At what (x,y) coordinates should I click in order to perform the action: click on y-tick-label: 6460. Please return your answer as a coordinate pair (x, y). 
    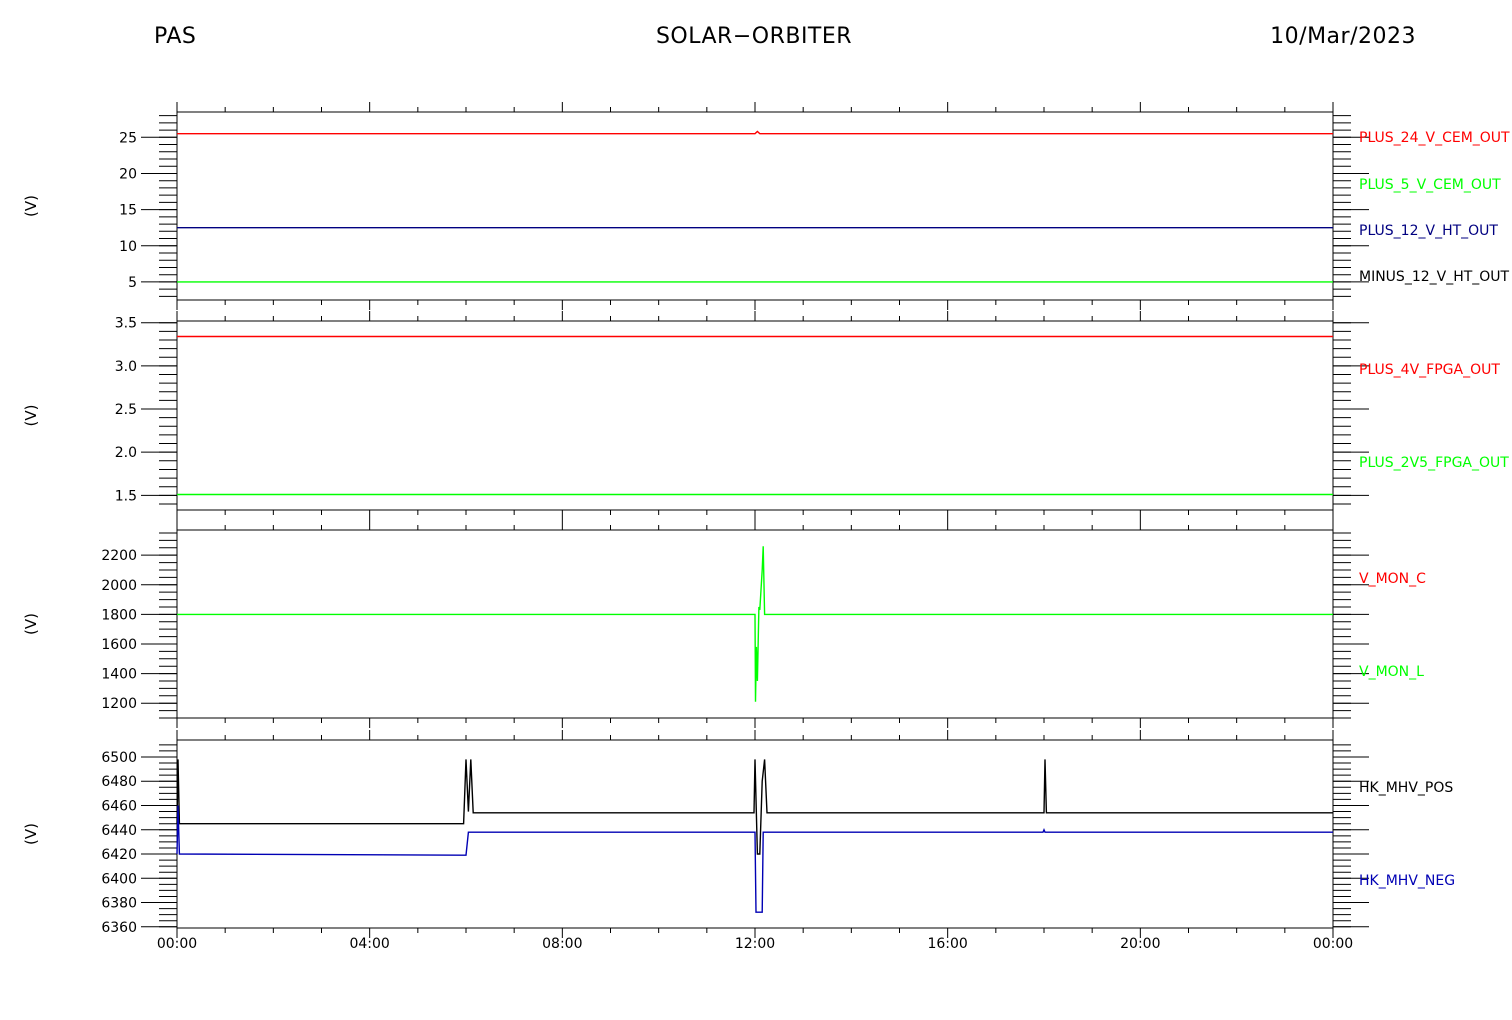
    Looking at the image, I should click on (119, 806).